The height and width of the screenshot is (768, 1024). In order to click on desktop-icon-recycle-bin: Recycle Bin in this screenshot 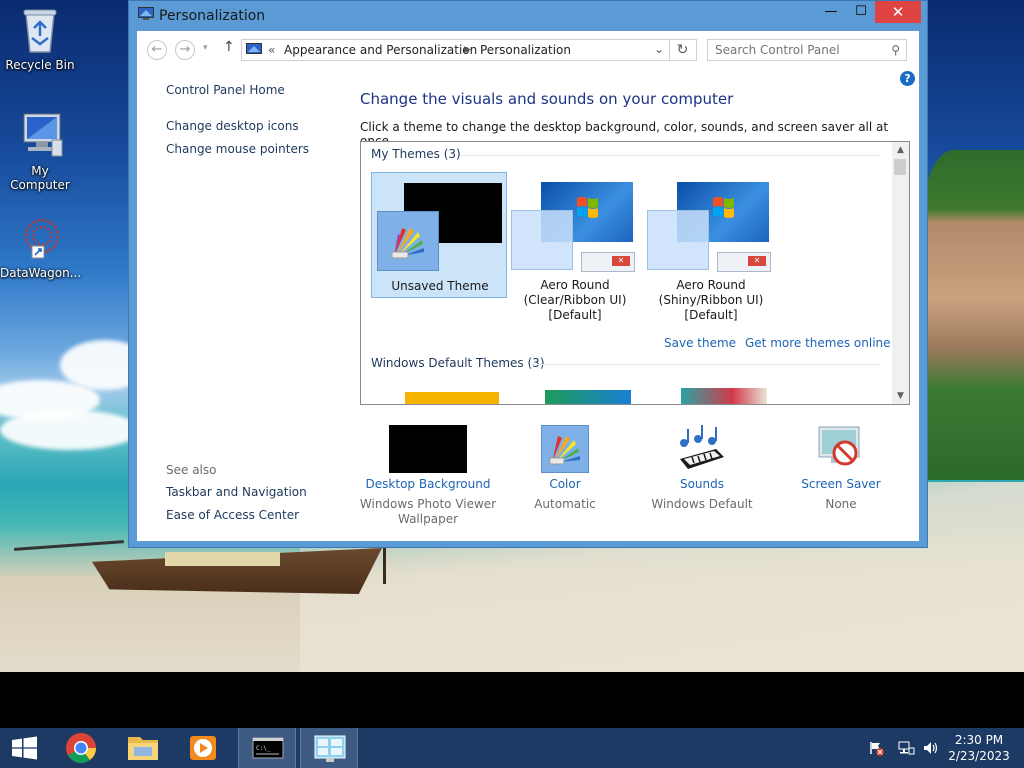, I will do `click(40, 39)`.